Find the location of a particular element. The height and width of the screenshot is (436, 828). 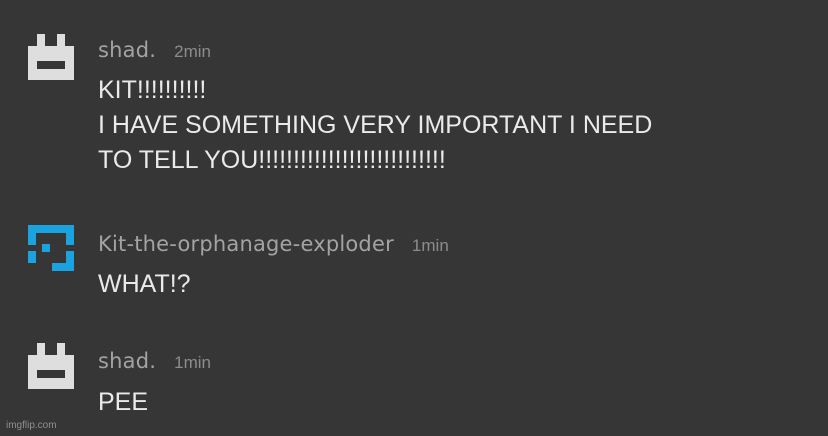

username: Kit-the-orphanage-exploder is located at coordinates (246, 244).